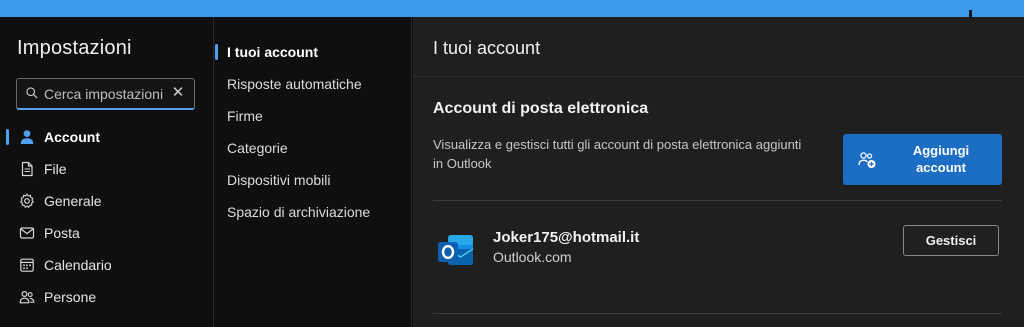  I want to click on sidebar-item-calendario: Calendario, so click(107, 265).